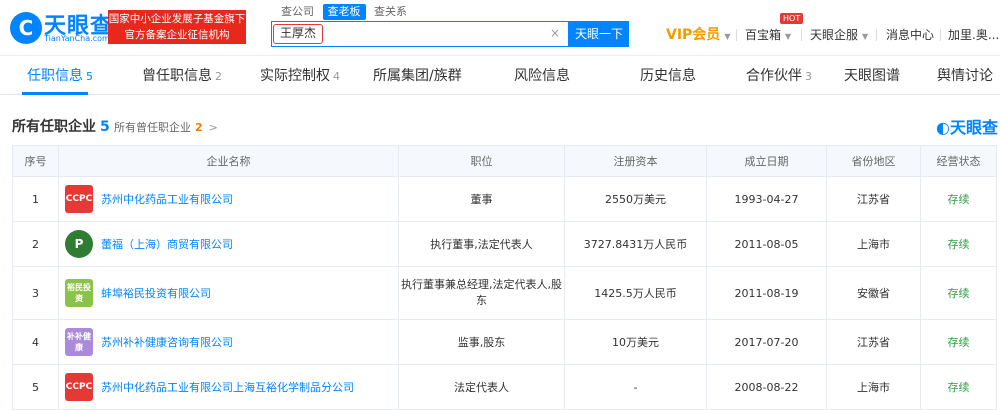 The width and height of the screenshot is (1000, 410). Describe the element at coordinates (213, 127) in the screenshot. I see `chevron-right-icon: >` at that location.